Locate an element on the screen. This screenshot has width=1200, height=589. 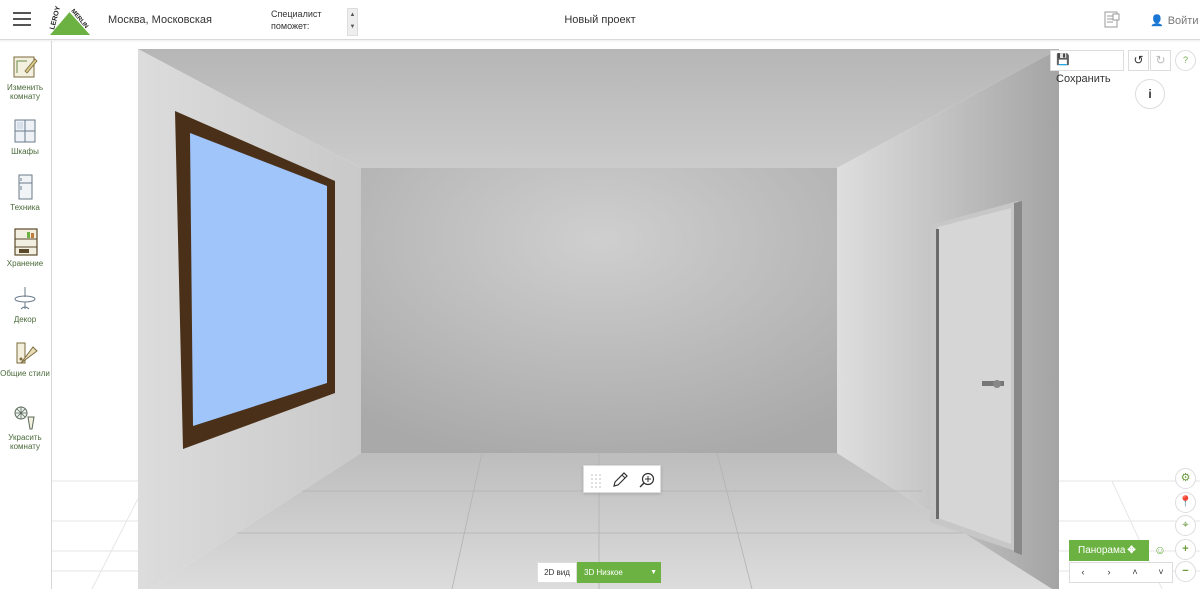
pan-up-button: ˄ is located at coordinates (1135, 572).